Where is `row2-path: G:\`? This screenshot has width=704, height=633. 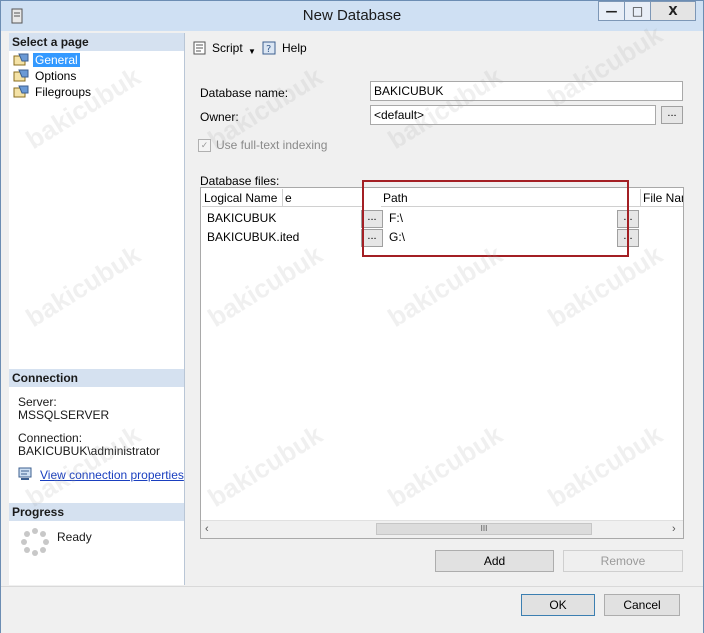 row2-path: G:\ is located at coordinates (395, 237).